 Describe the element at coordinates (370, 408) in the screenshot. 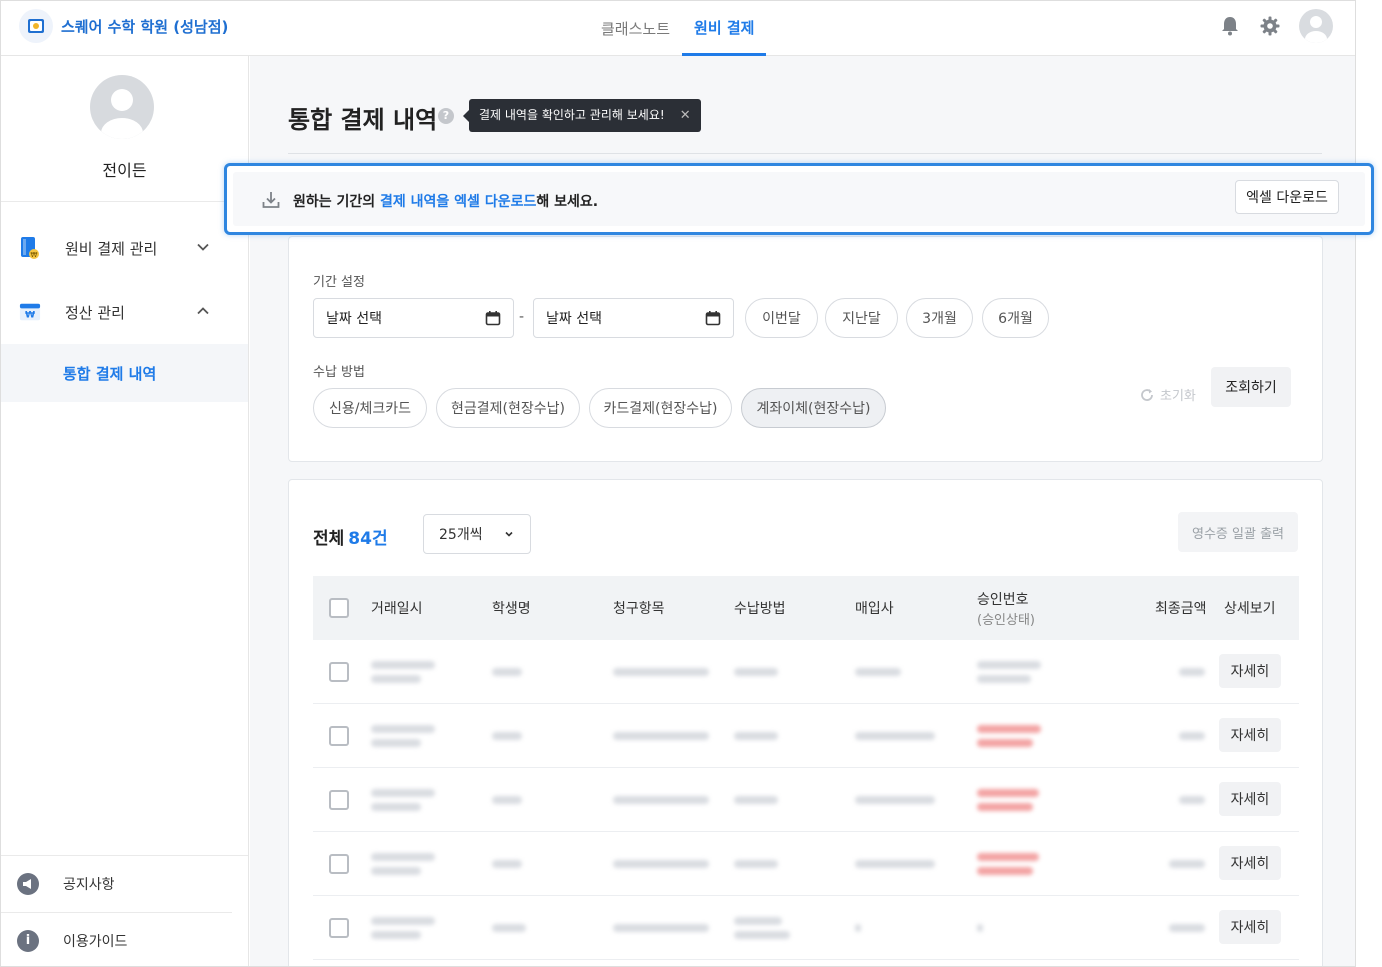

I see `method-credit-card: 신용/체크카드` at that location.